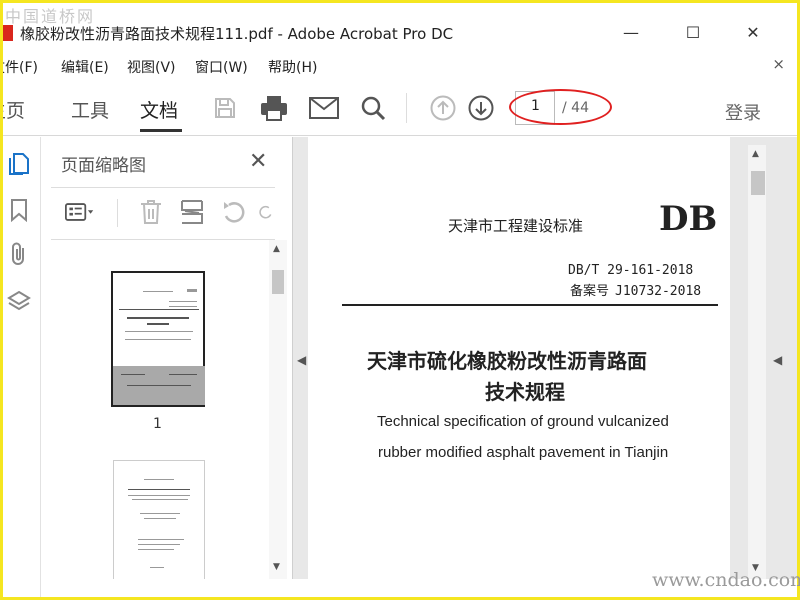 Image resolution: width=800 pixels, height=600 pixels. Describe the element at coordinates (777, 360) in the screenshot. I see `expand-right-panel-icon: ◀` at that location.